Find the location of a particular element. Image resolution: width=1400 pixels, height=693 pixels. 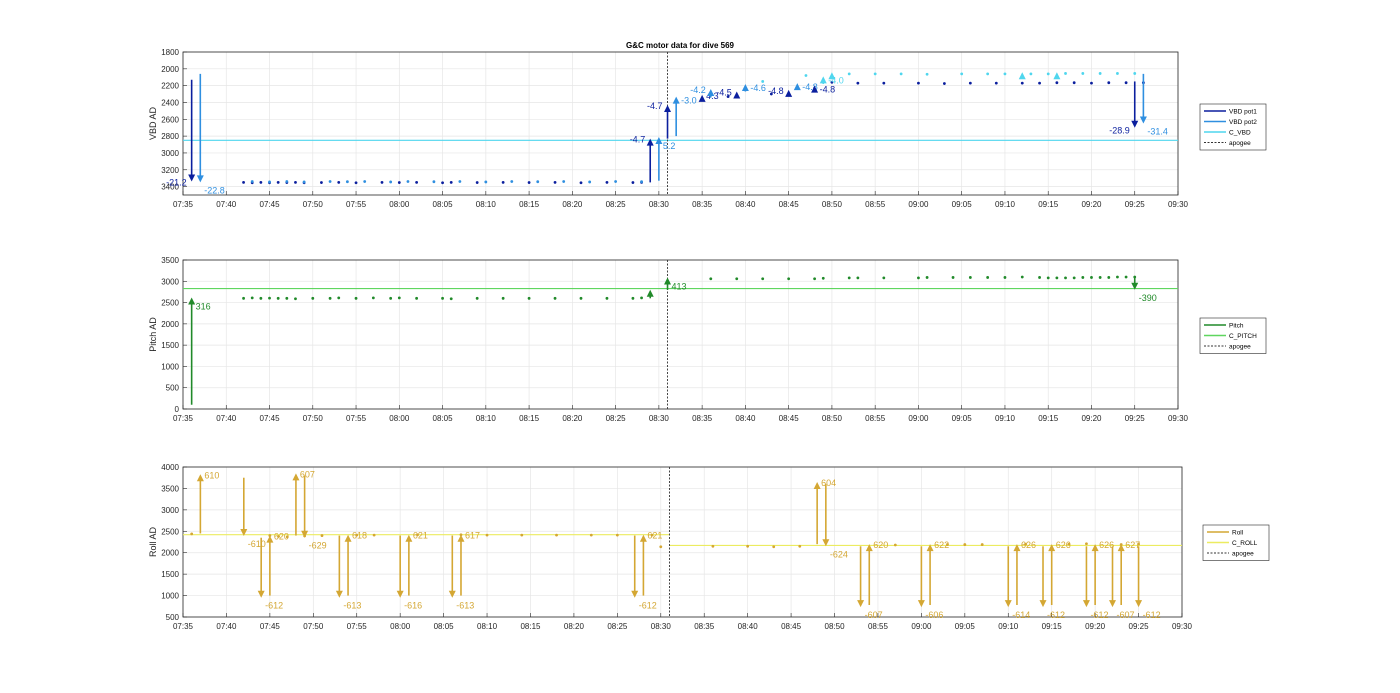

vbd-grid is located at coordinates (680, 123).